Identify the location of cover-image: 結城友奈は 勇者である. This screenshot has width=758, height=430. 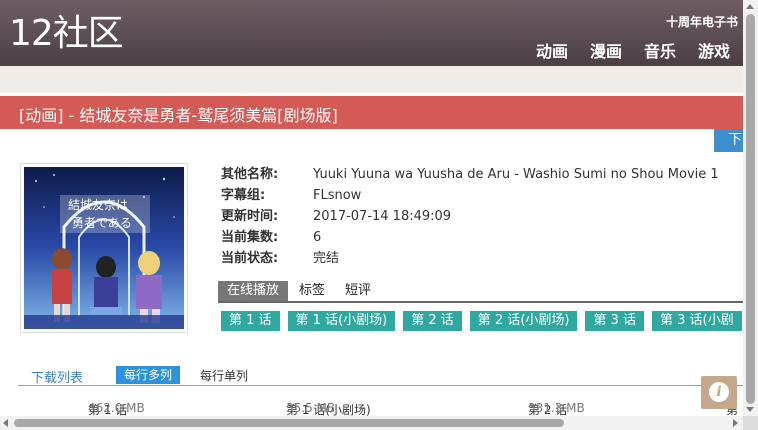
(104, 248).